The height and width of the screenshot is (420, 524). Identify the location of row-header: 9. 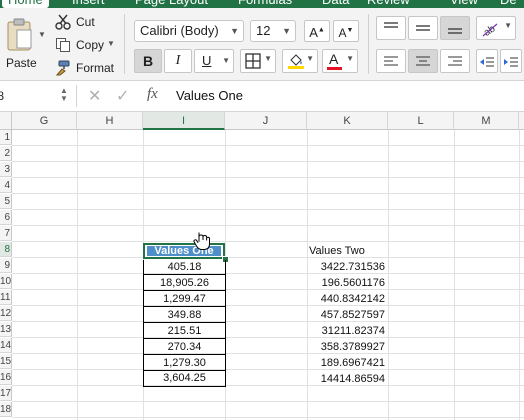
(6, 265).